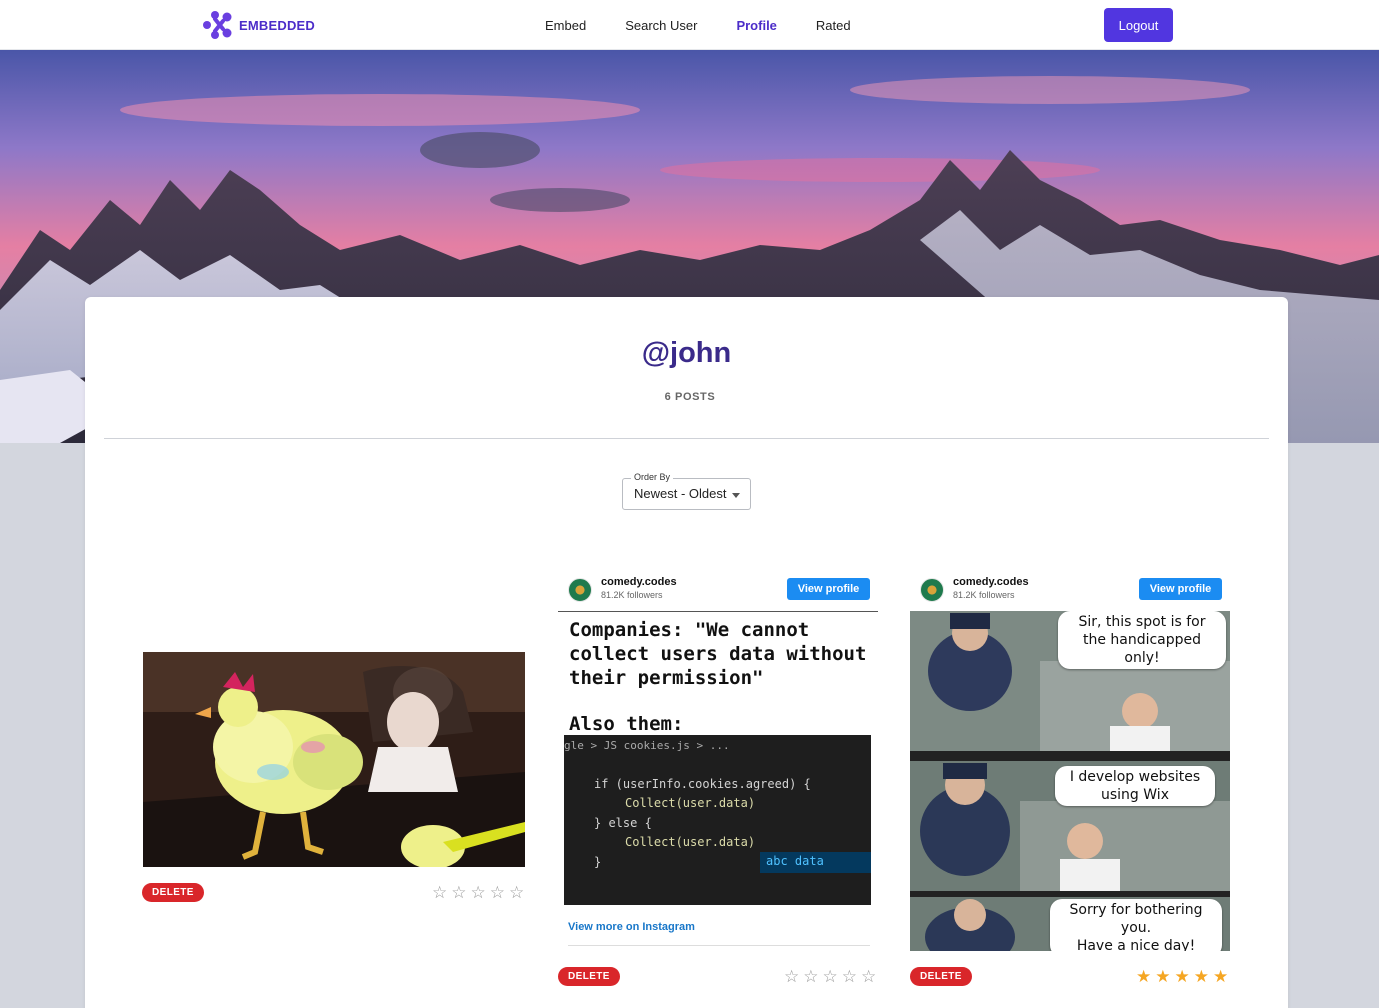 The height and width of the screenshot is (1008, 1379). What do you see at coordinates (1135, 786) in the screenshot?
I see `speech-bubble: I develop websites using Wix` at bounding box center [1135, 786].